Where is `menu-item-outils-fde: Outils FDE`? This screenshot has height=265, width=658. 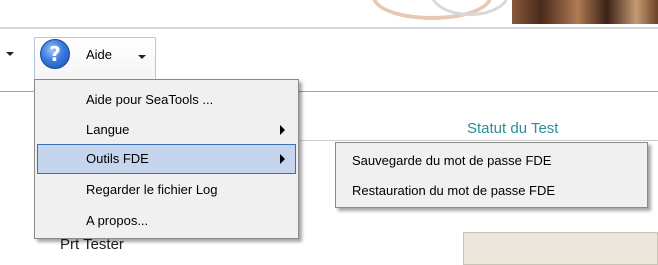
menu-item-outils-fde: Outils FDE is located at coordinates (166, 159).